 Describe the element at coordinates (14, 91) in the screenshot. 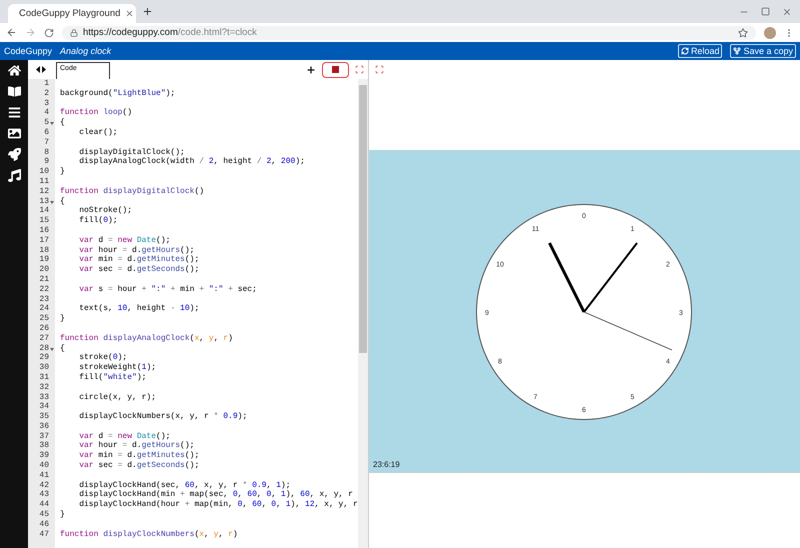

I see `book-icon` at that location.